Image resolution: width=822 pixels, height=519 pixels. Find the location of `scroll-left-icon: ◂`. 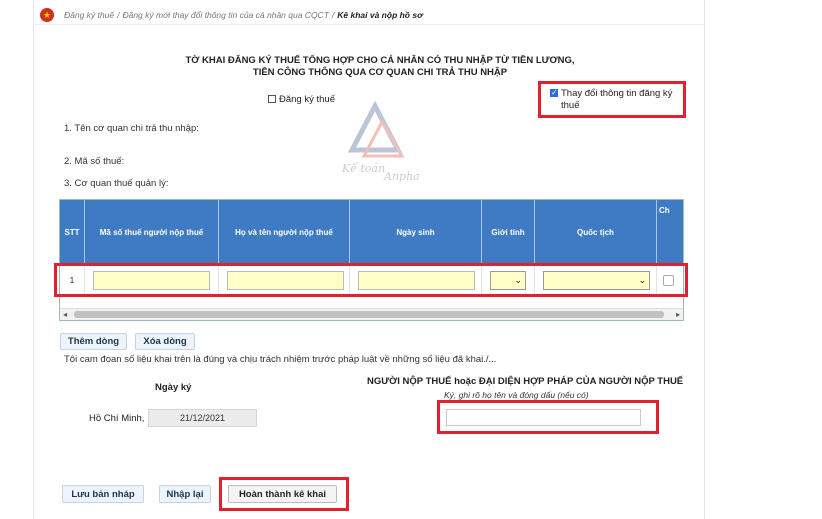

scroll-left-icon: ◂ is located at coordinates (65, 314).